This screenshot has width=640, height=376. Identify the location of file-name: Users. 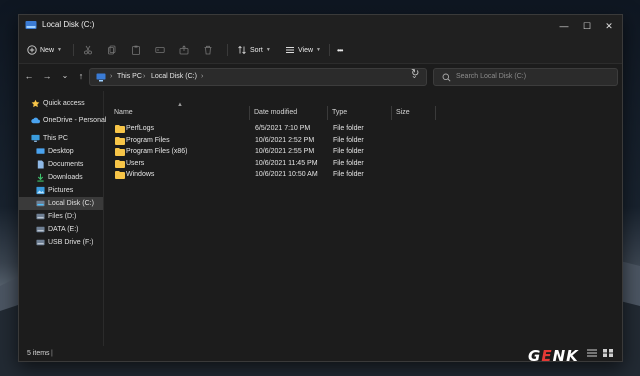
(135, 163).